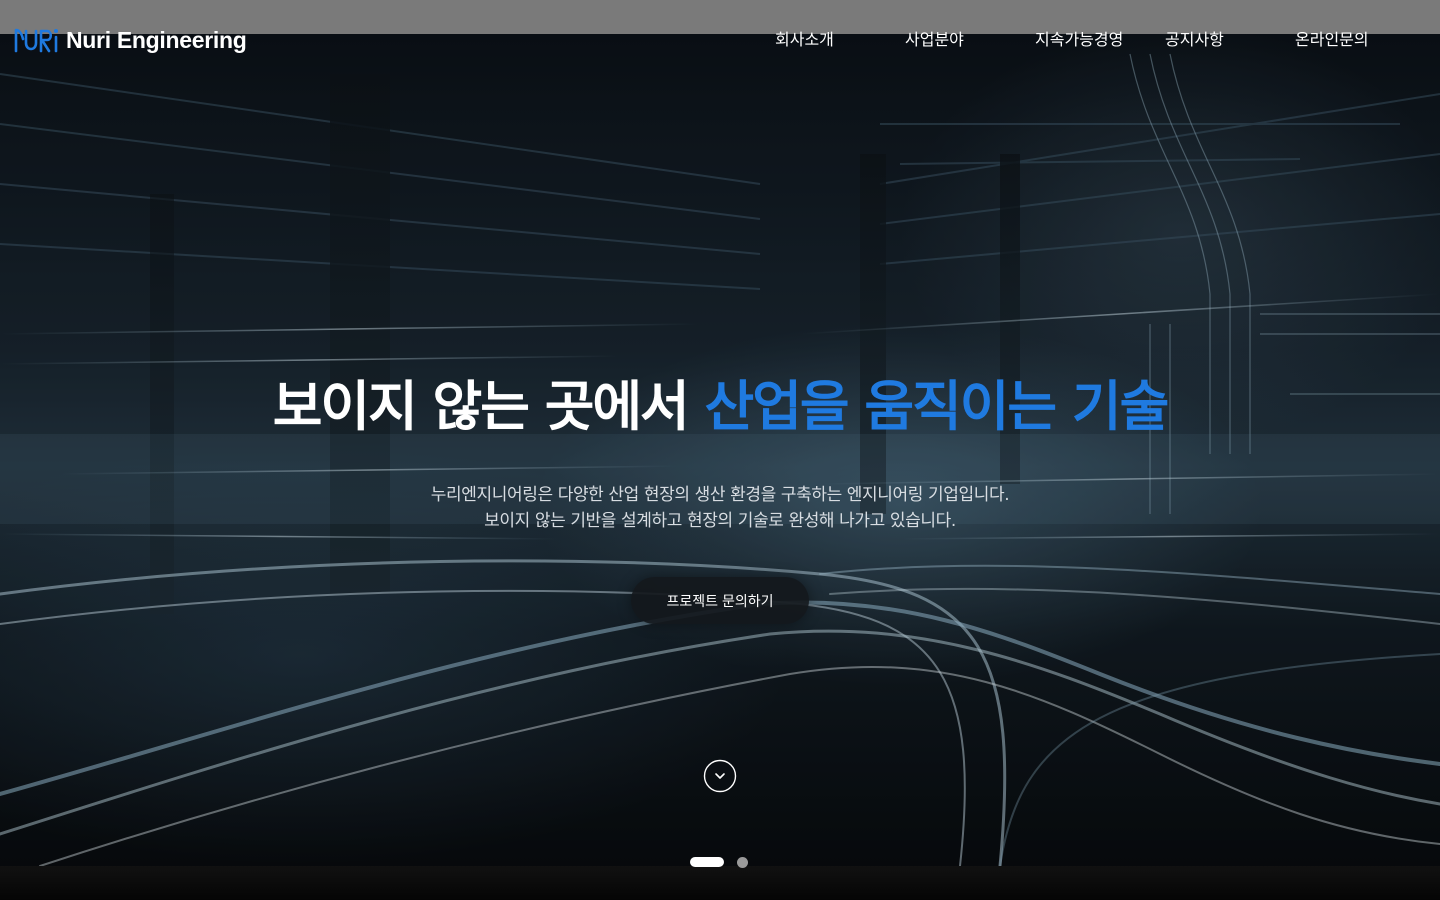  Describe the element at coordinates (488, 406) in the screenshot. I see `headline-white-part: 보이지 않는 곳에서` at that location.